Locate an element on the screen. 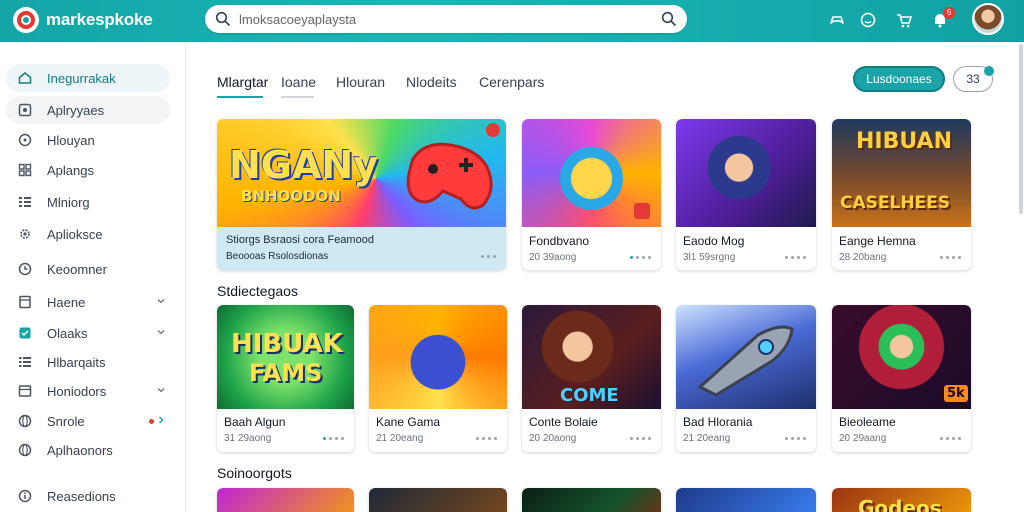 The image size is (1024, 512). sidebar-item-7: Haene is located at coordinates (88, 302).